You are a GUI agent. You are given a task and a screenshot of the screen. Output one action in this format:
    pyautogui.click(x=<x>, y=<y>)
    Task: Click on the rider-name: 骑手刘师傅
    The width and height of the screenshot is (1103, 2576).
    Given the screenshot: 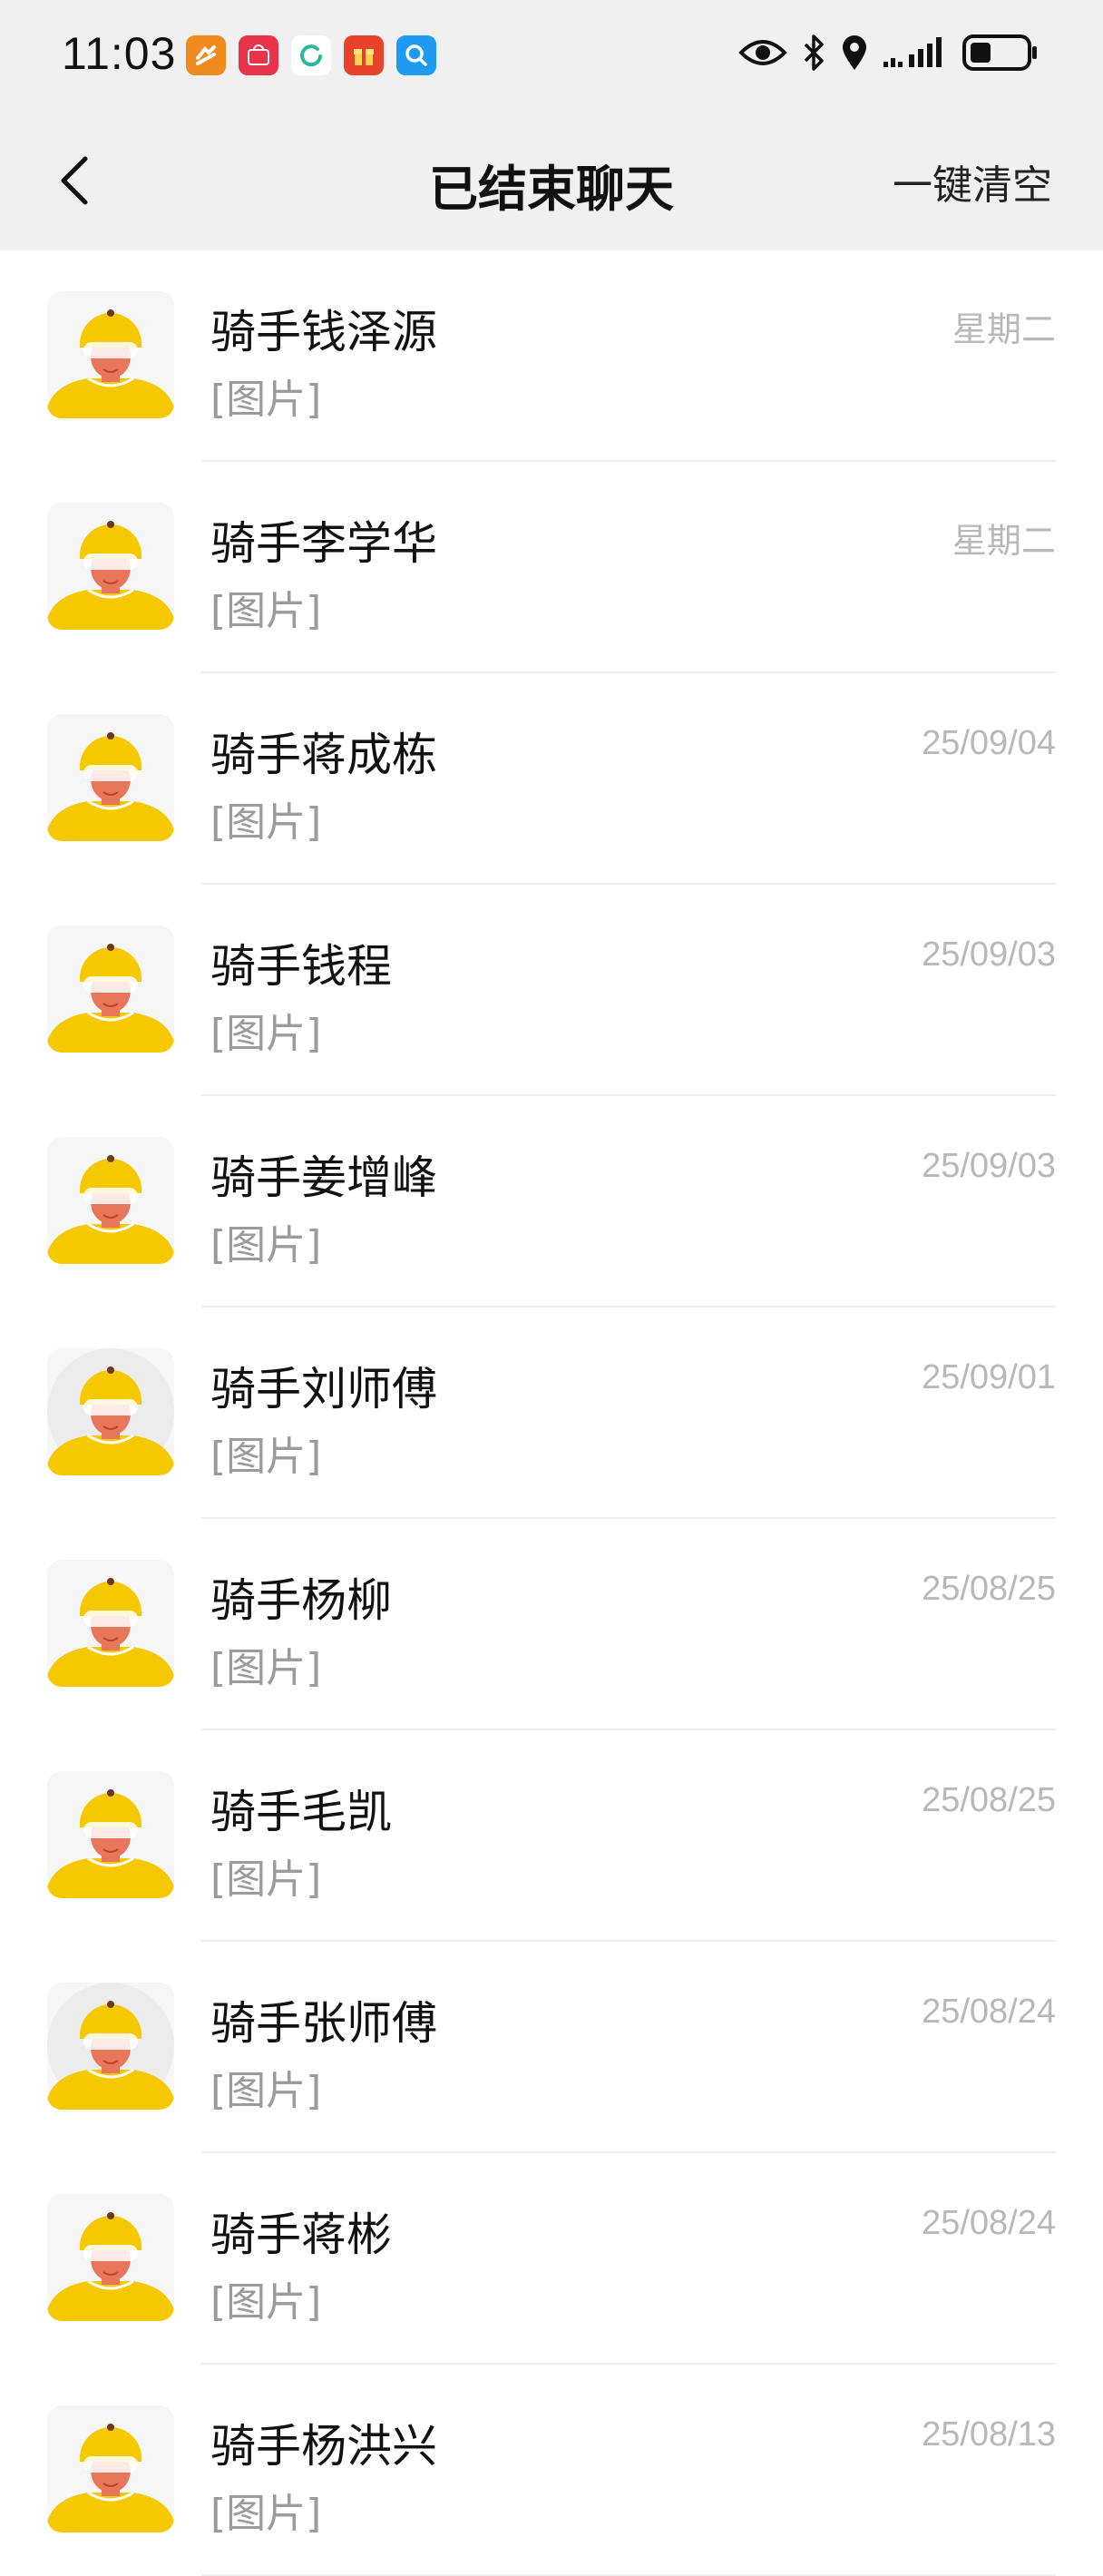 What is the action you would take?
    pyautogui.click(x=323, y=1389)
    